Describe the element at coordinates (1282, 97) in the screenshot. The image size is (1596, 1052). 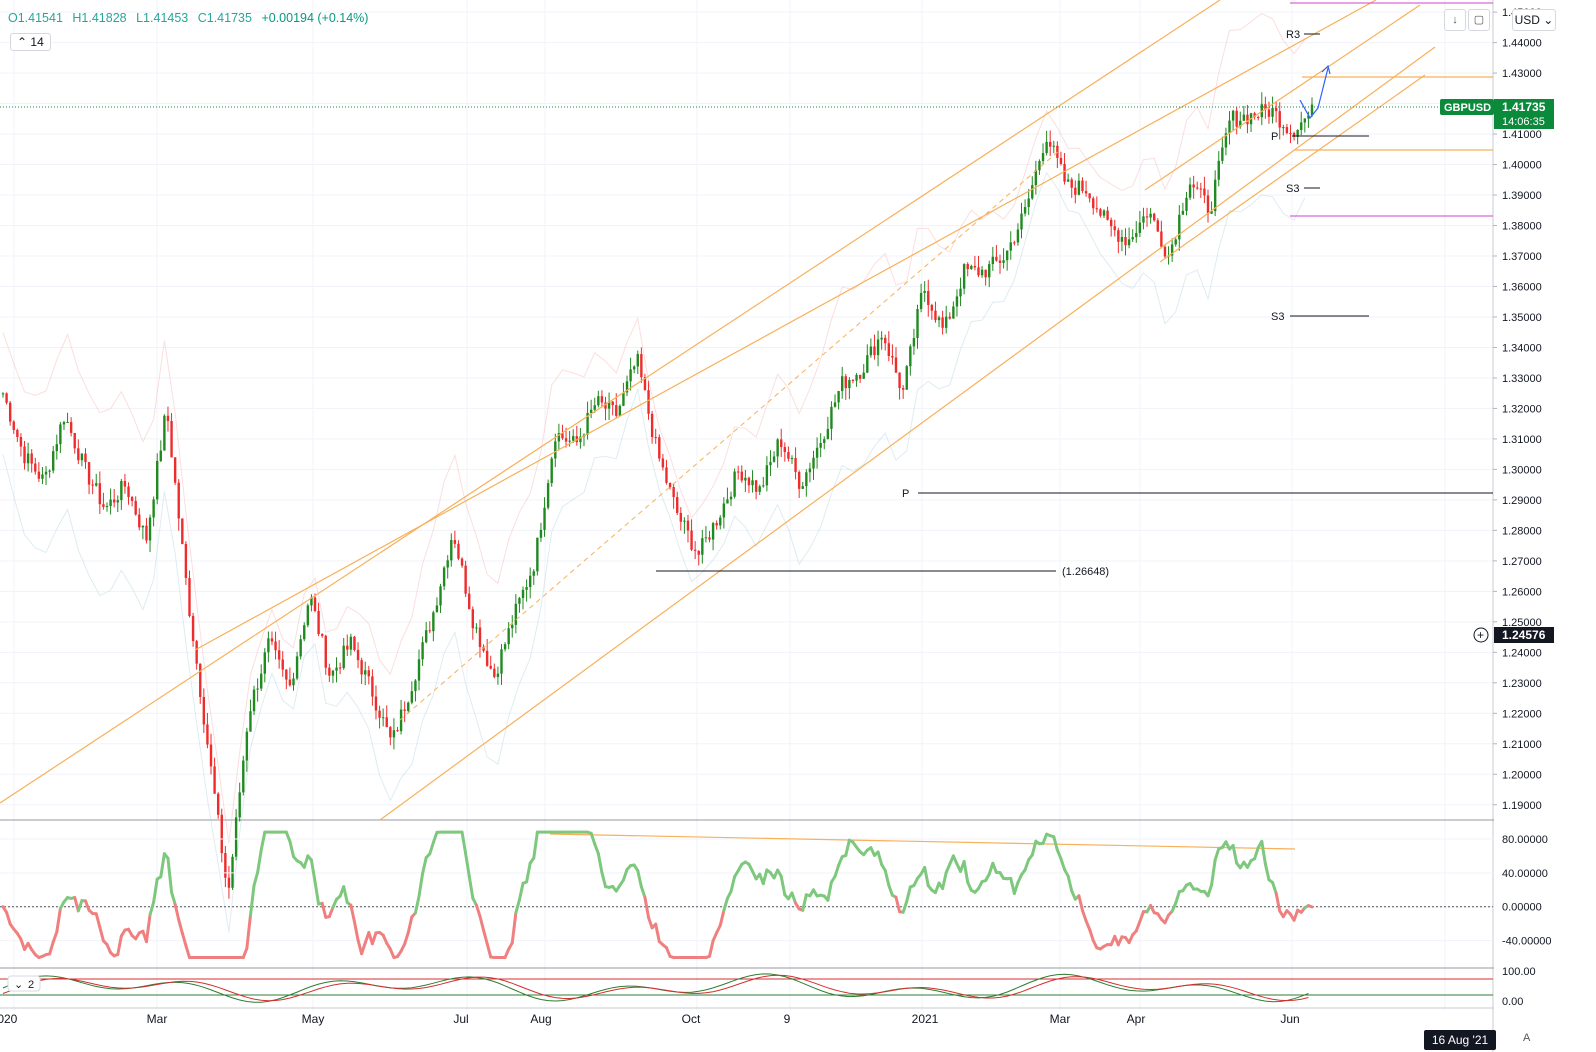
I see `short-channel-upper` at that location.